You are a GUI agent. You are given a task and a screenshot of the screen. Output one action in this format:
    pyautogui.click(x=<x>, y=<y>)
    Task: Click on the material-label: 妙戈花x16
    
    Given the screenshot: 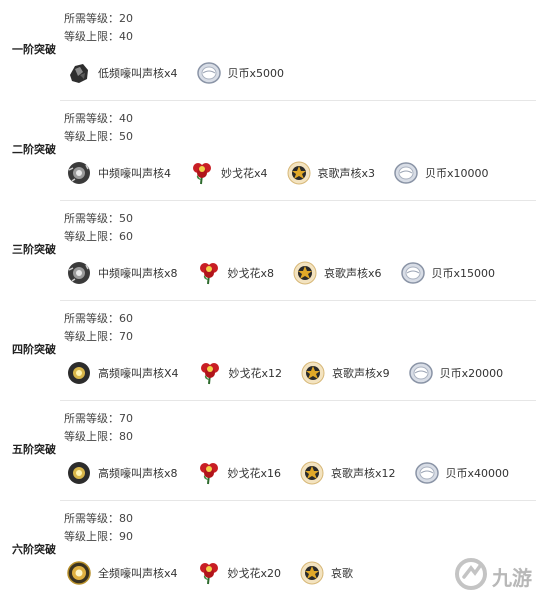 What is the action you would take?
    pyautogui.click(x=254, y=473)
    